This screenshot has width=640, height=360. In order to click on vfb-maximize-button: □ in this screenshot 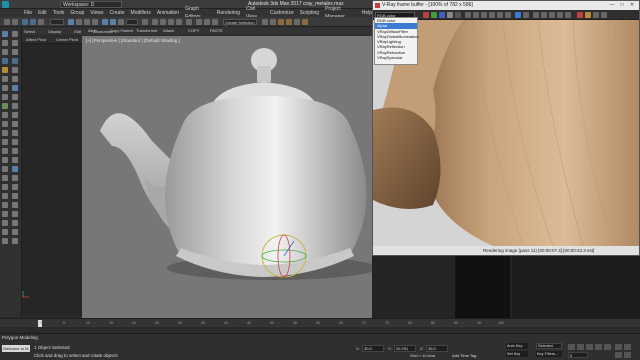, I will do `click(622, 5)`.